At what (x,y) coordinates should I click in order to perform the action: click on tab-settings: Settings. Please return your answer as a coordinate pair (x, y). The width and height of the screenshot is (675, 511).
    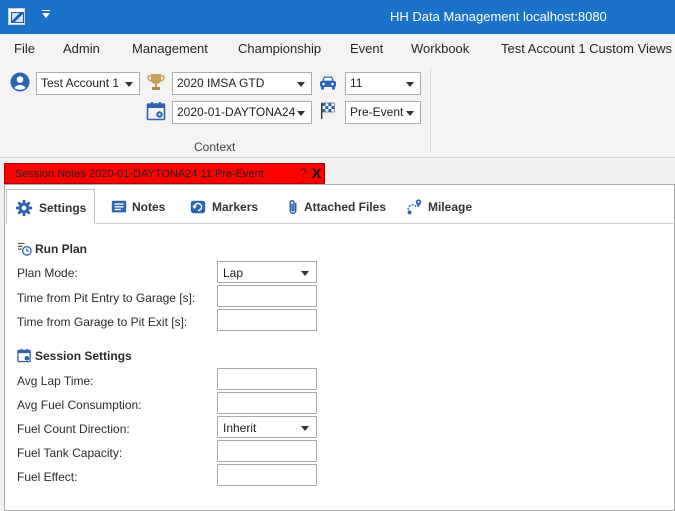
    Looking at the image, I should click on (50, 206).